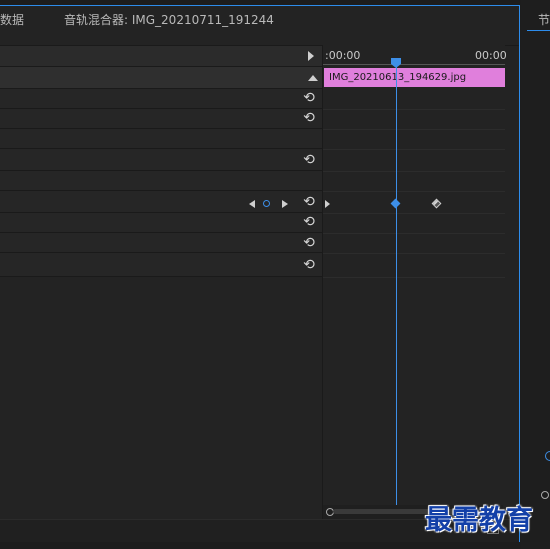 Image resolution: width=550 pixels, height=549 pixels. Describe the element at coordinates (538, 30) in the screenshot. I see `side-panel-accent` at that location.